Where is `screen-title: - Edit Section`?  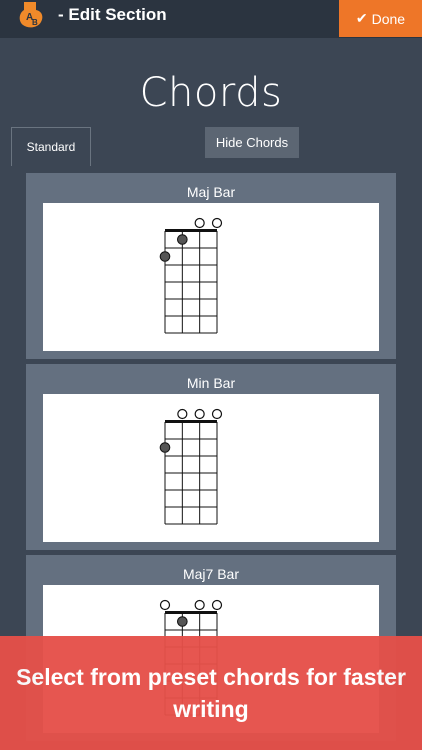
screen-title: - Edit Section is located at coordinates (112, 14).